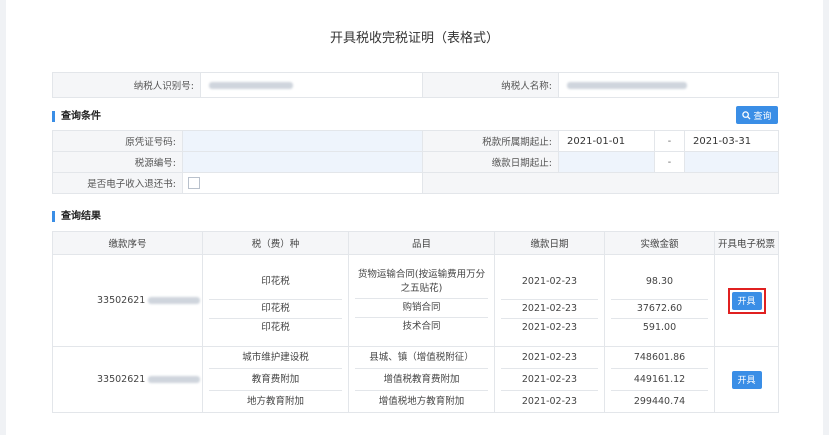 The height and width of the screenshot is (435, 829). I want to click on search-icon, so click(747, 115).